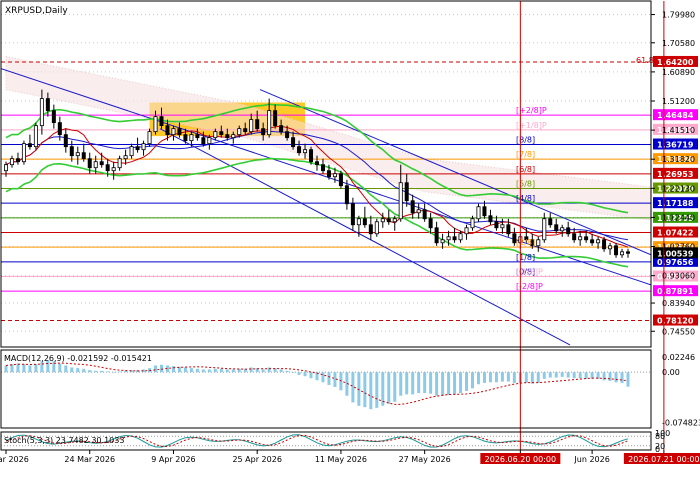  What do you see at coordinates (663, 459) in the screenshot?
I see `x-tick-label: 2026.07.21 00:00` at bounding box center [663, 459].